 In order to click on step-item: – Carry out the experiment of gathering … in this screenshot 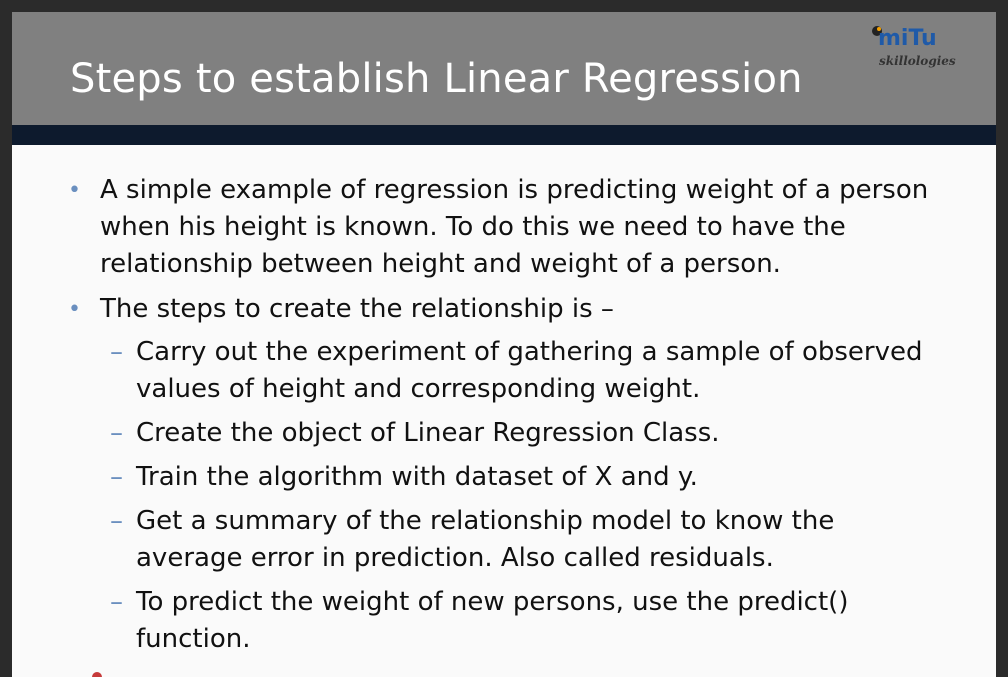, I will do `click(504, 371)`.